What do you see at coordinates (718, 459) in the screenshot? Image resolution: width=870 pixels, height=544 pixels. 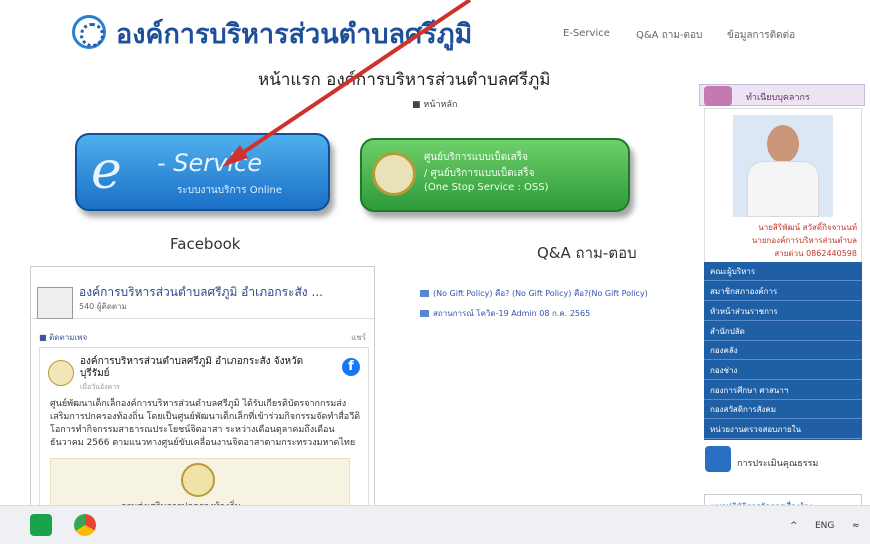 I see `computer-icon` at bounding box center [718, 459].